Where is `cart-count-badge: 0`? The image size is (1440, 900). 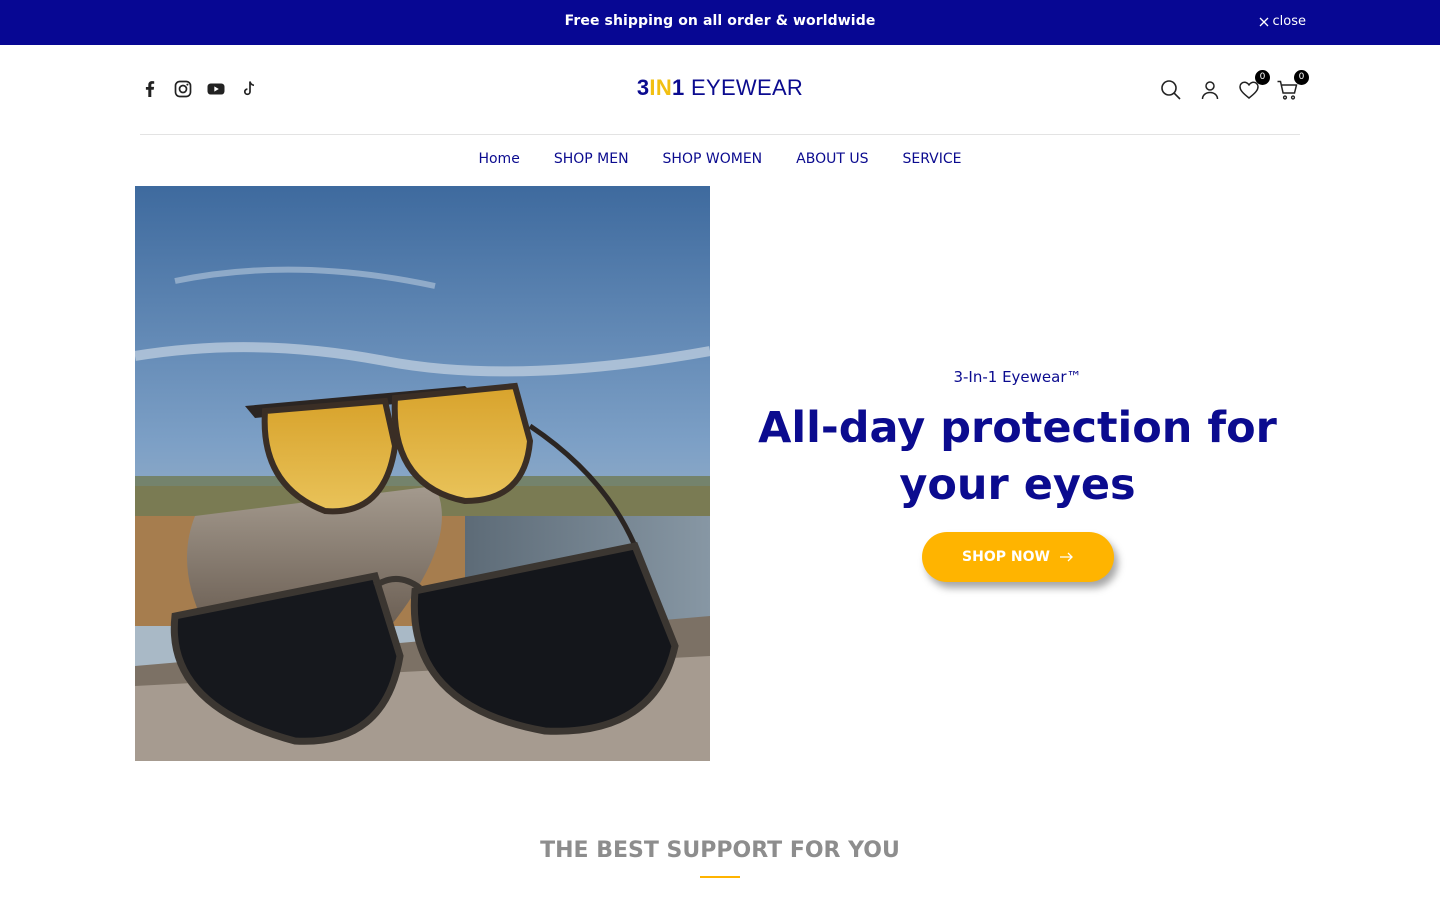
cart-count-badge: 0 is located at coordinates (1301, 77).